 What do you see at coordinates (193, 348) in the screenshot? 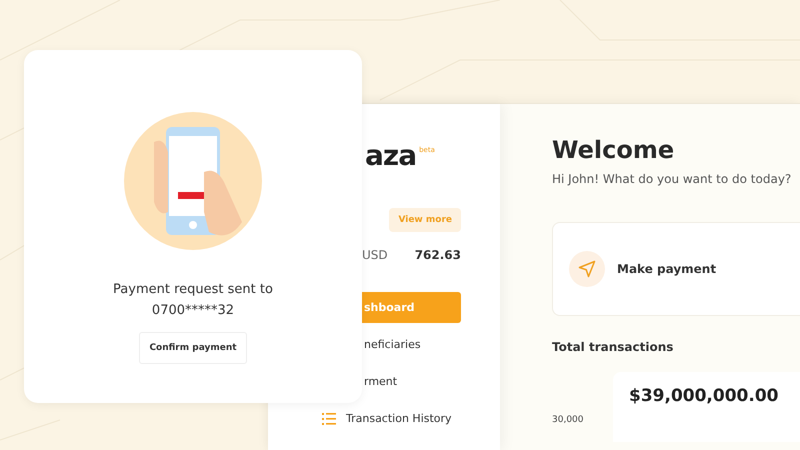
I see `confirm-payment-button: Confirm payment` at bounding box center [193, 348].